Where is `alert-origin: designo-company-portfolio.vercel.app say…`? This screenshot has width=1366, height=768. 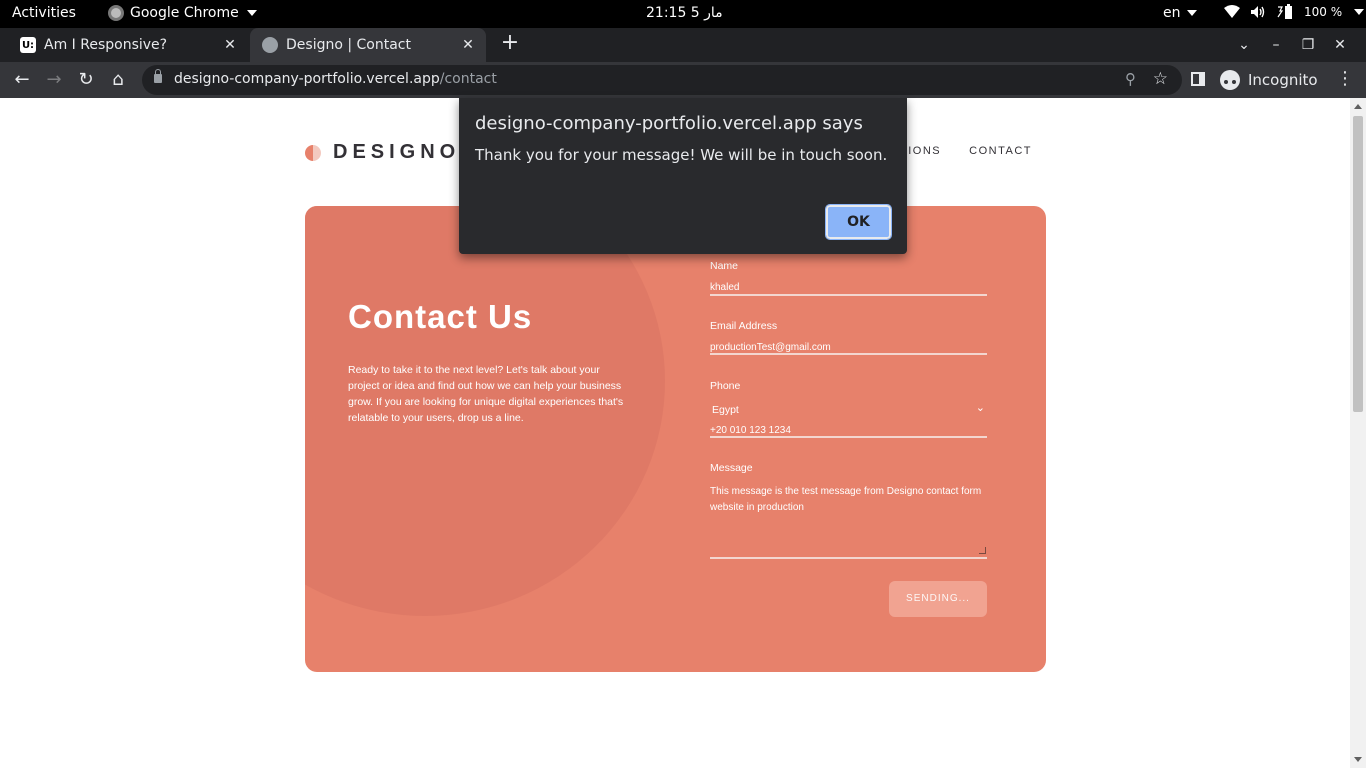
alert-origin: designo-company-portfolio.vercel.app say… is located at coordinates (669, 123).